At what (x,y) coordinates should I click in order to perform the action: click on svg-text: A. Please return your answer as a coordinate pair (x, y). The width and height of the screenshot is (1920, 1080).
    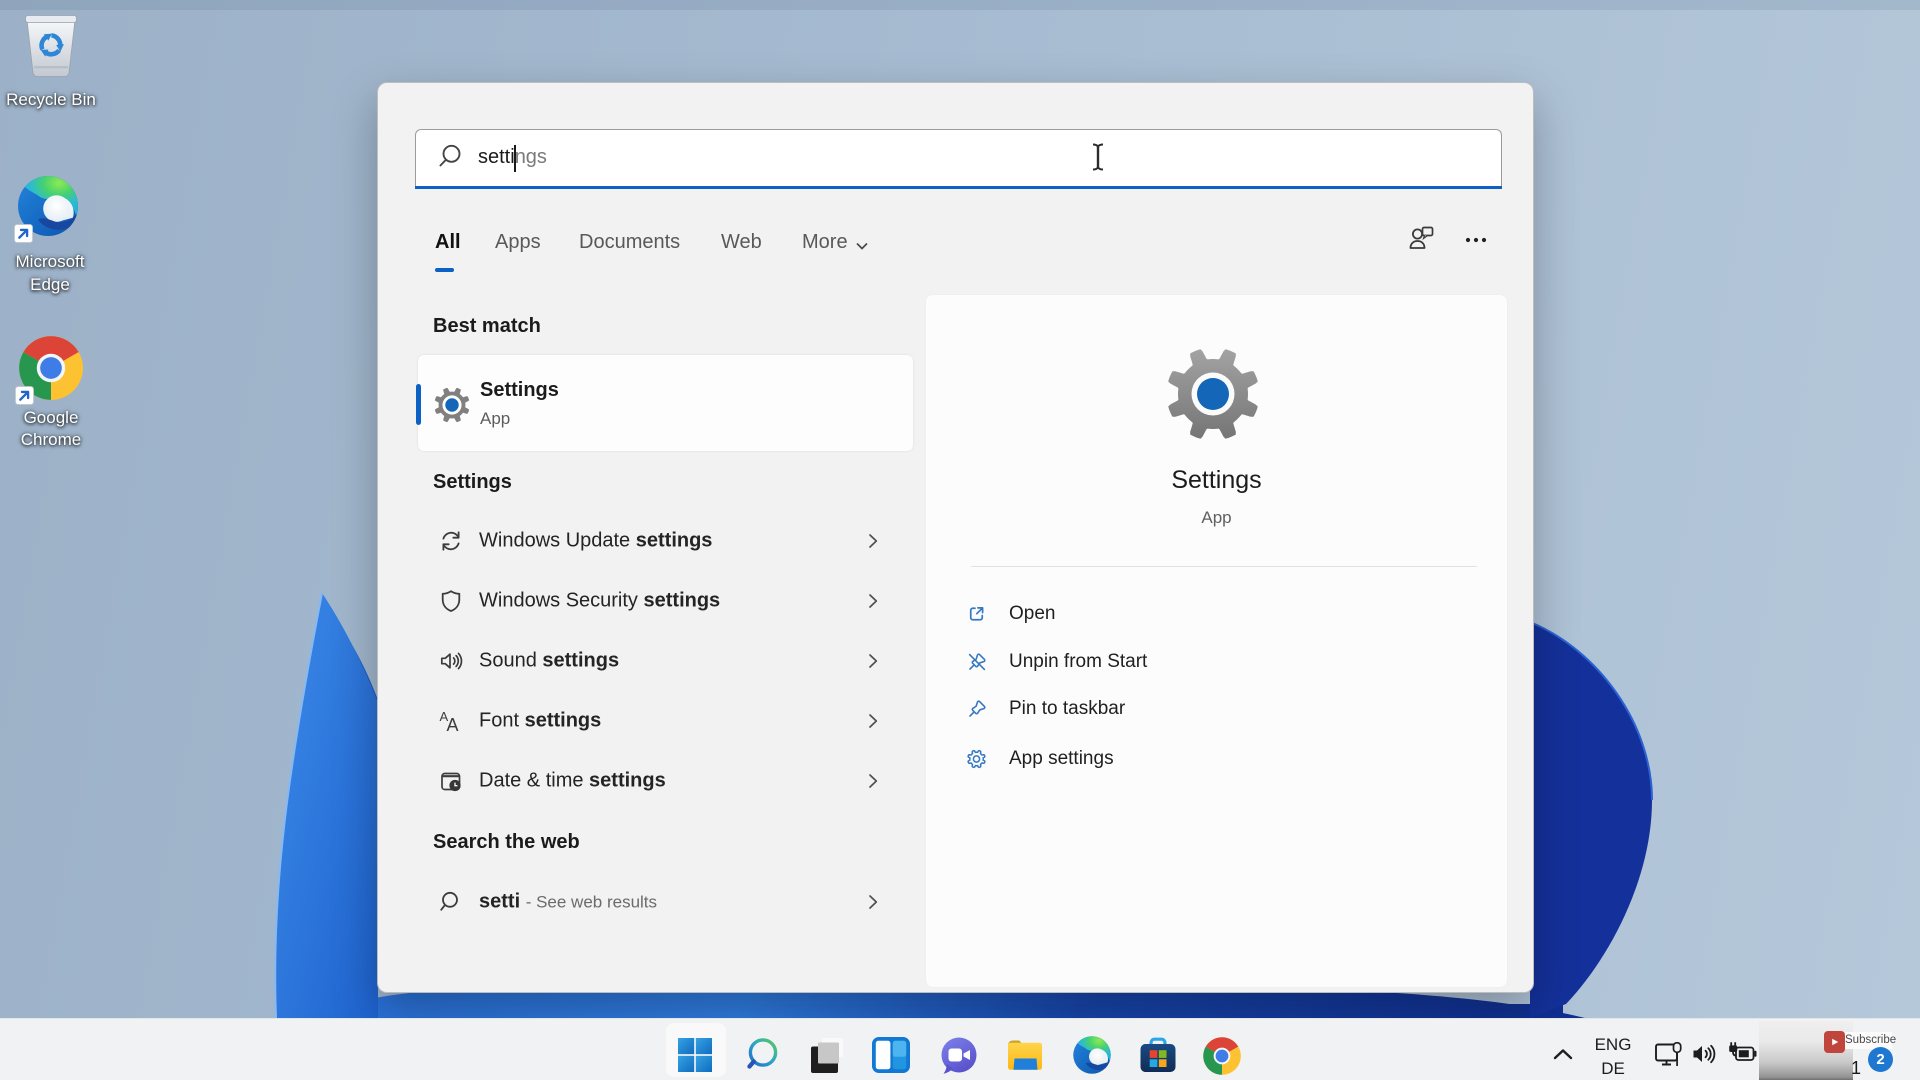
    Looking at the image, I should click on (453, 724).